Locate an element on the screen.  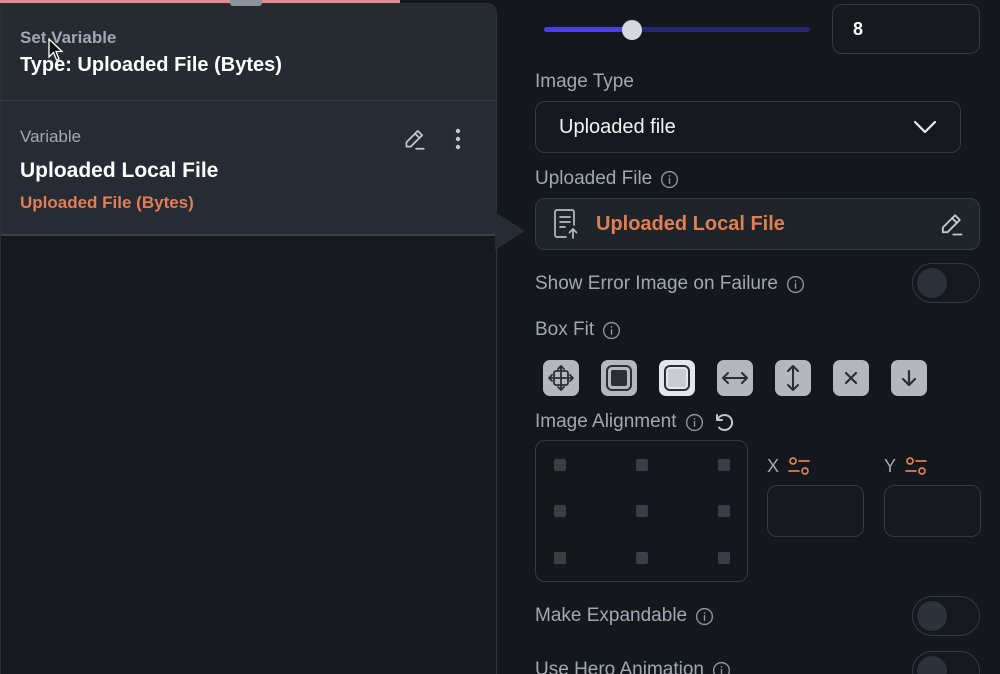
edit-variable-button is located at coordinates (414, 139).